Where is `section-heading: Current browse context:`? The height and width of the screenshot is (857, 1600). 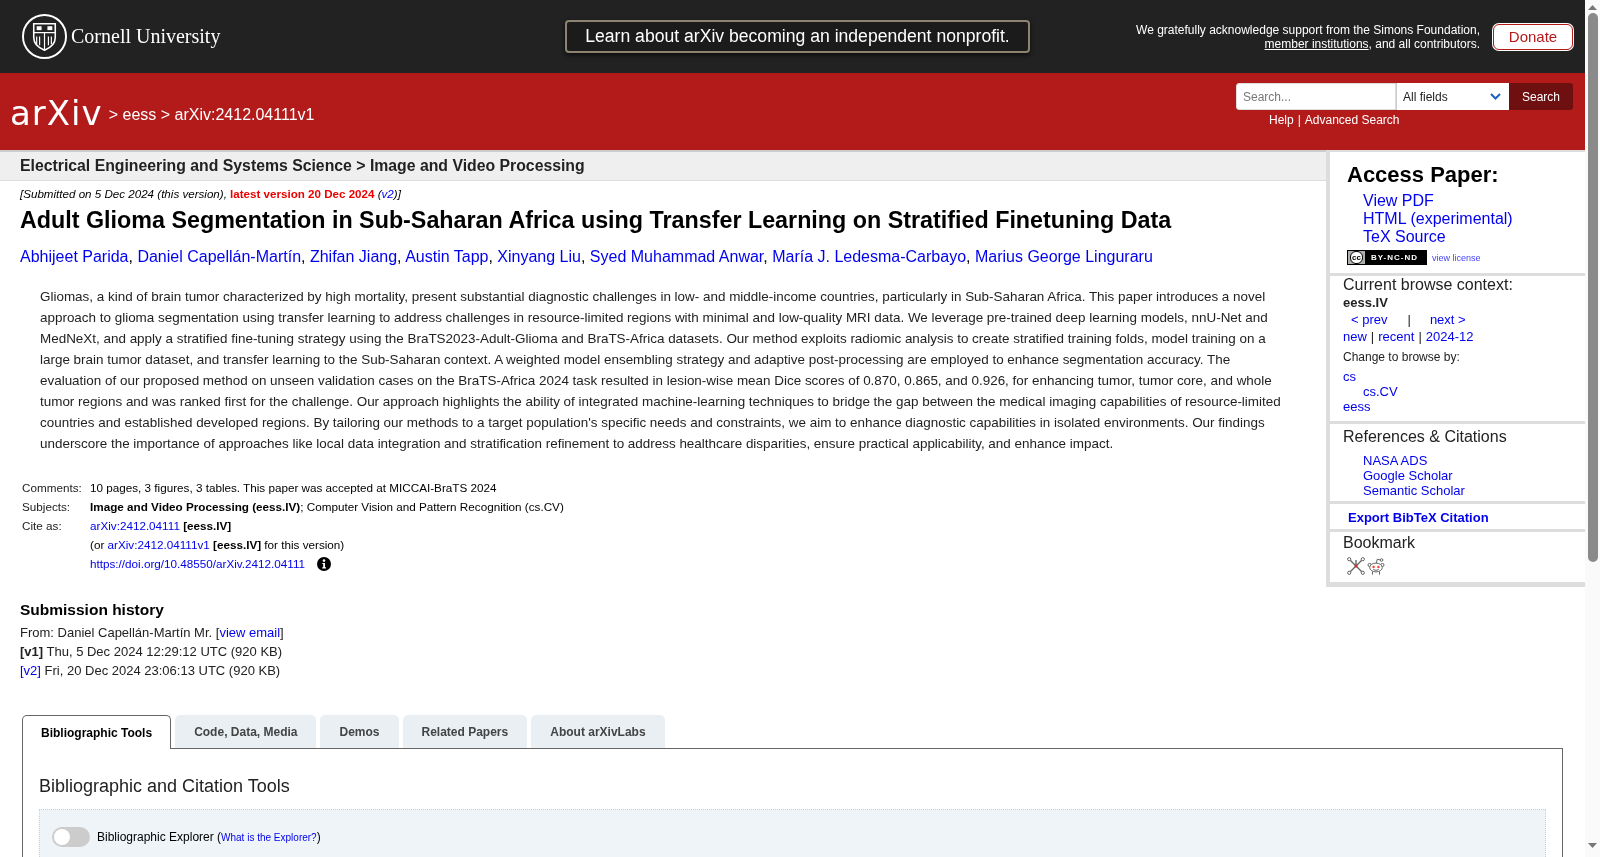
section-heading: Current browse context: is located at coordinates (1428, 285).